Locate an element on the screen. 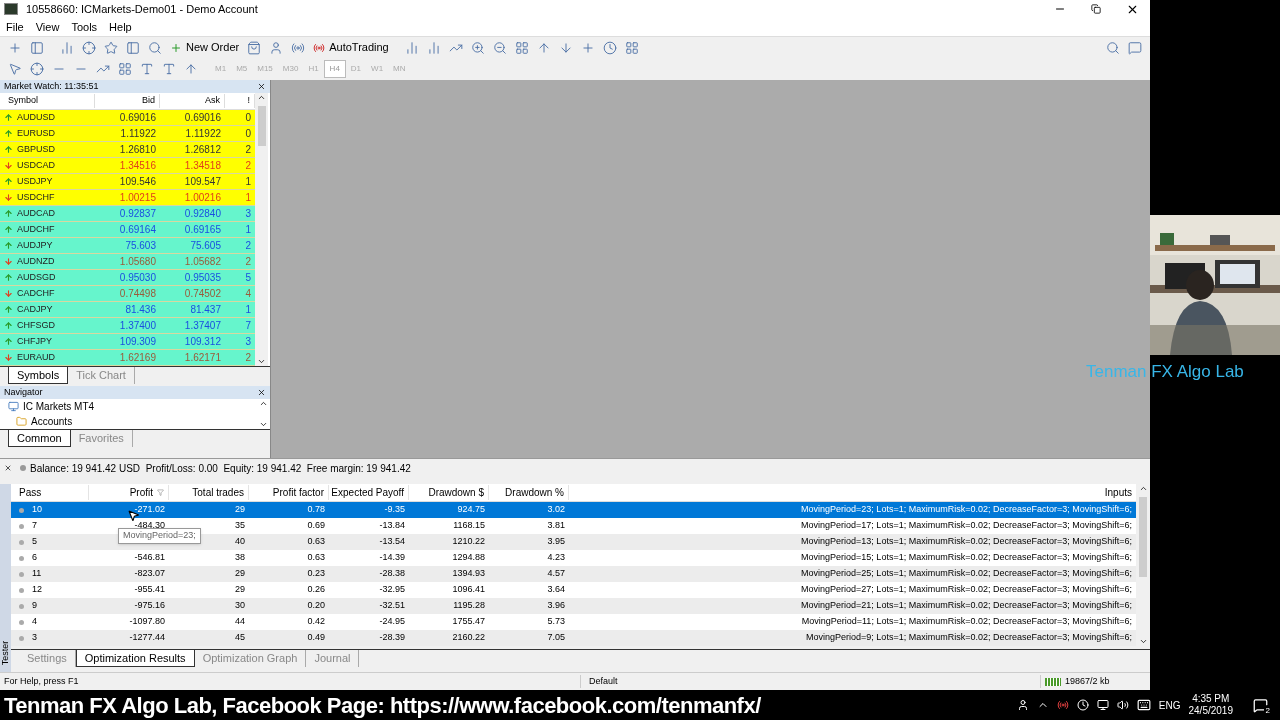 This screenshot has width=1280, height=720. result-row: 3 -1277.44 45 0.49 -28.39 2160.22 7.05 MovingPeriod=9; Lots=1; MaximumRisk=0.02; DecreaseFactor=3; MovingShift=6; is located at coordinates (573, 638).